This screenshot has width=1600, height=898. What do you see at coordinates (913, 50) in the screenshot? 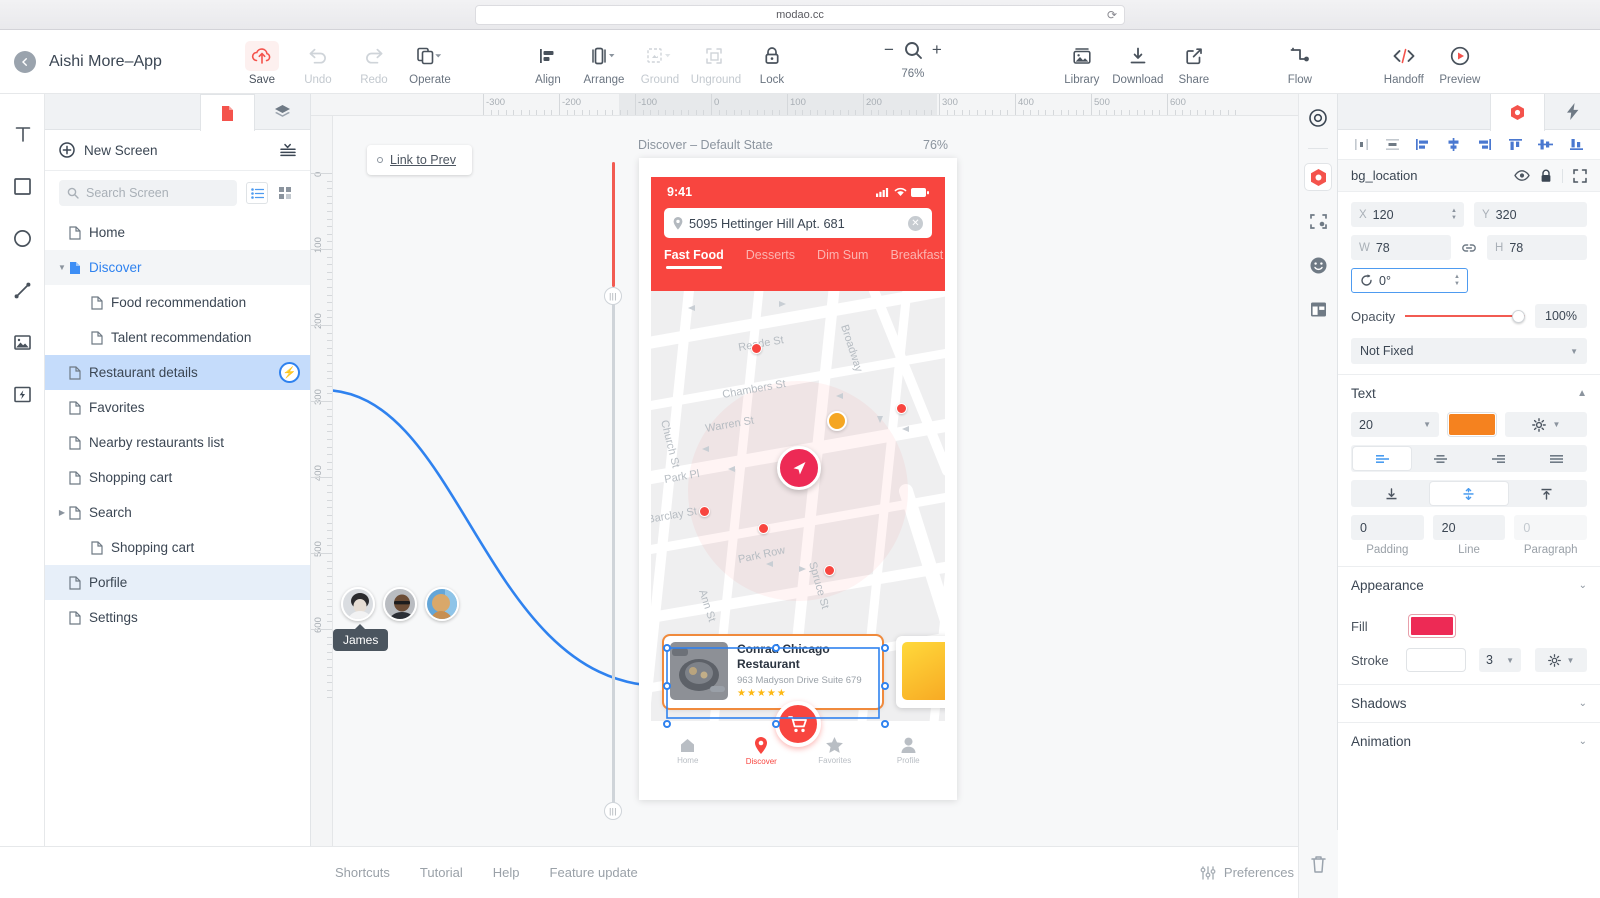
I see `magnifier-icon` at bounding box center [913, 50].